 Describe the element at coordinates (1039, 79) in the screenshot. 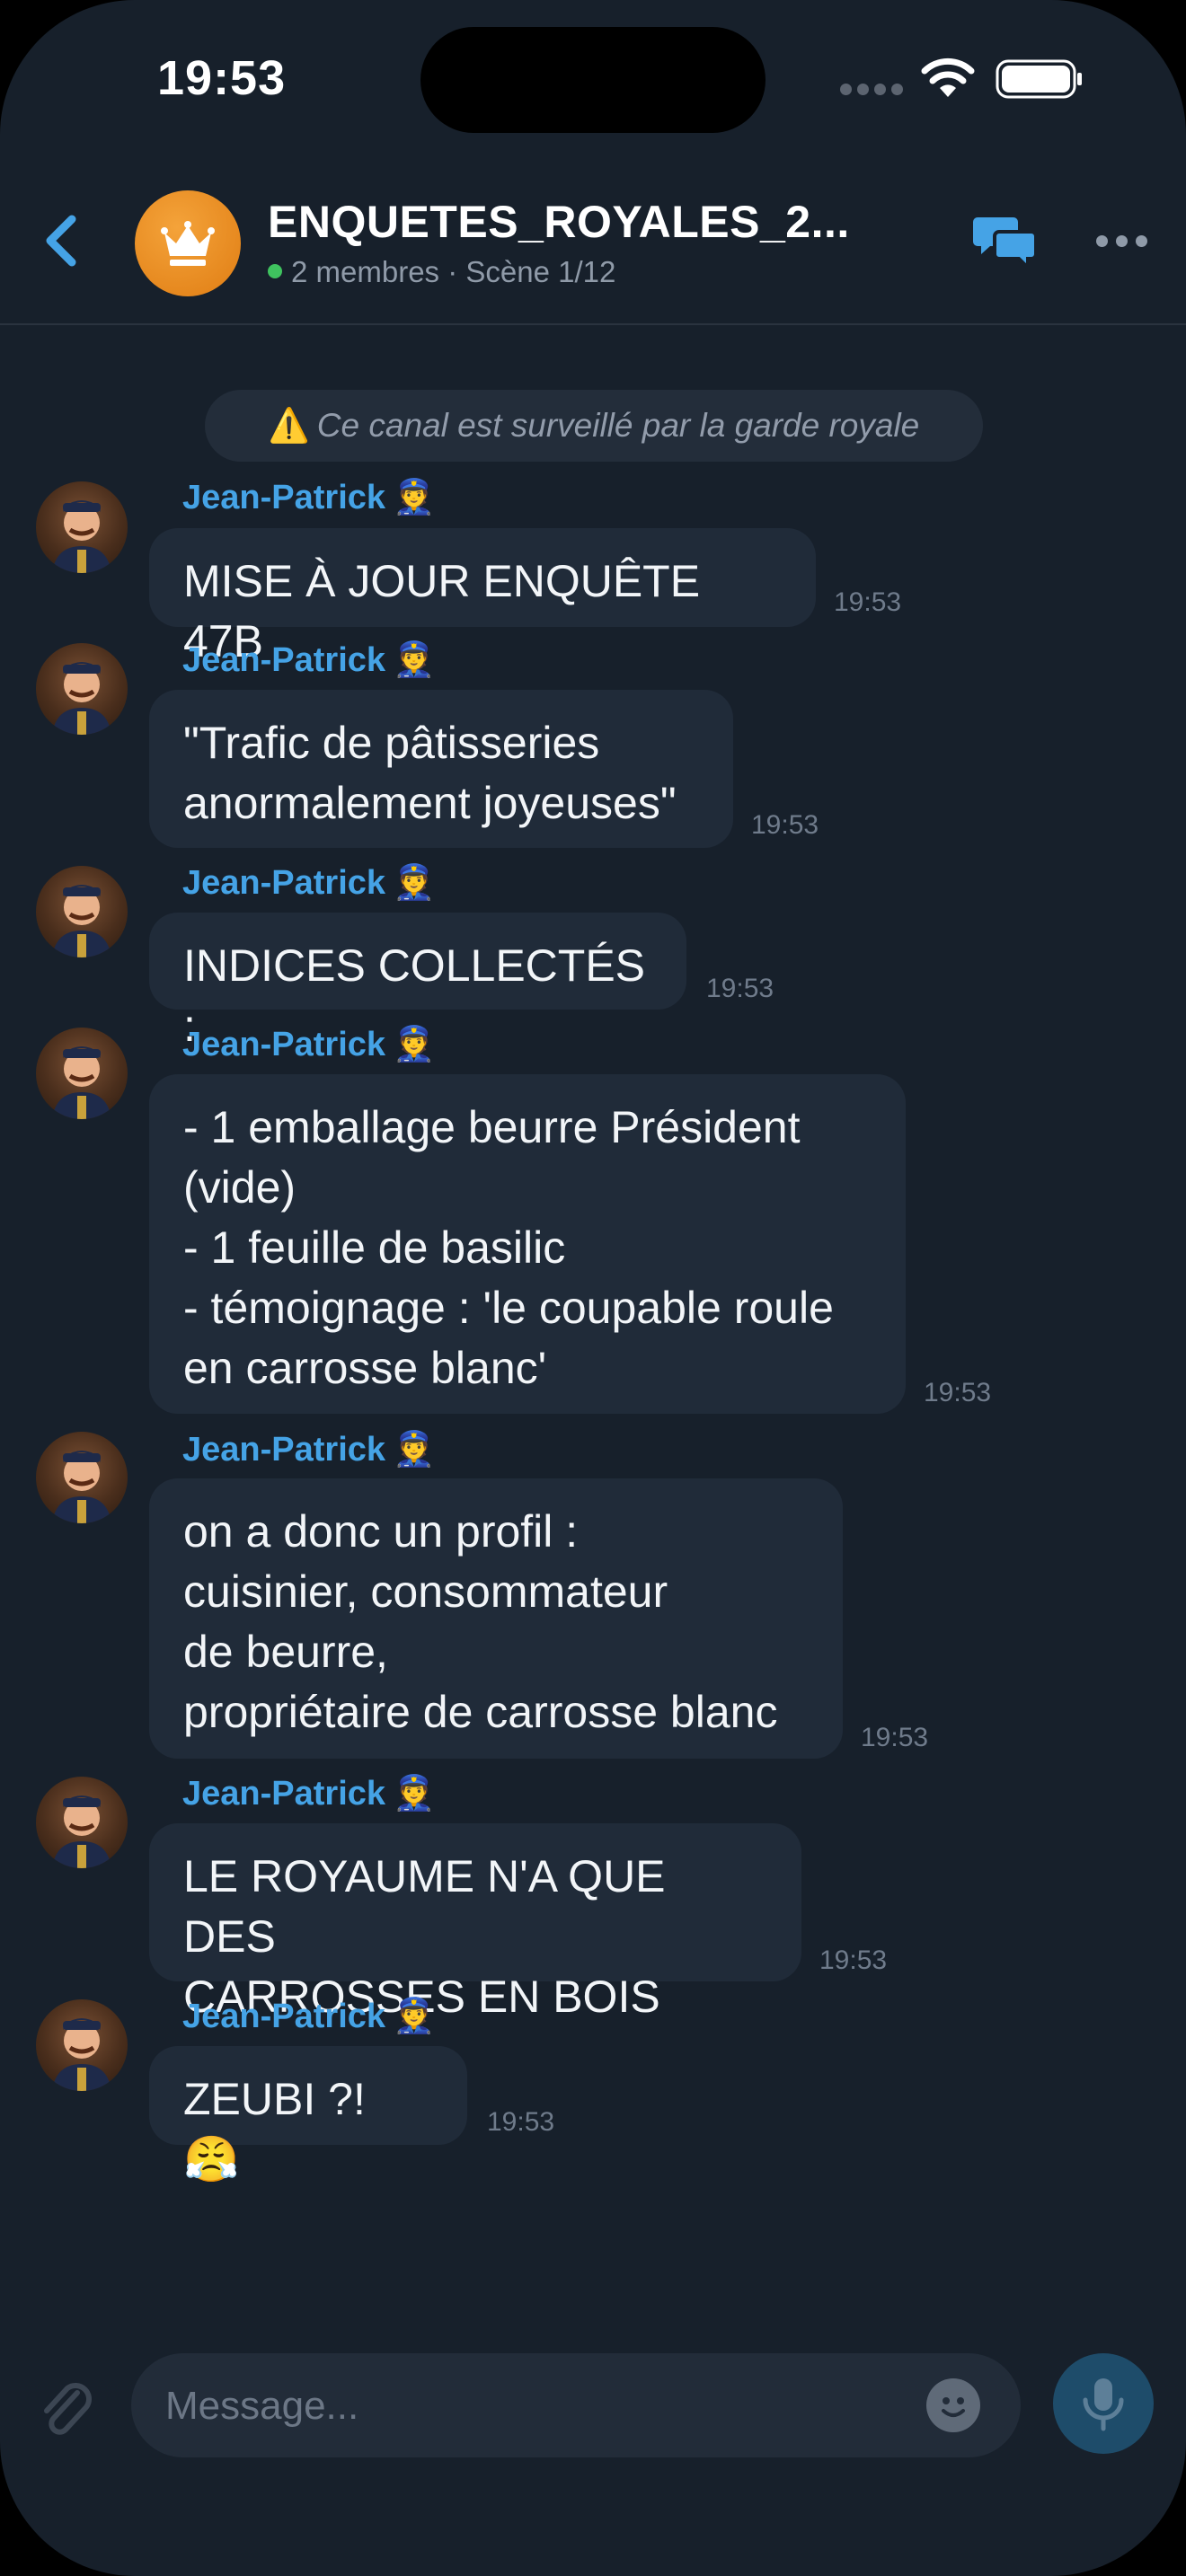

I see `battery-icon` at that location.